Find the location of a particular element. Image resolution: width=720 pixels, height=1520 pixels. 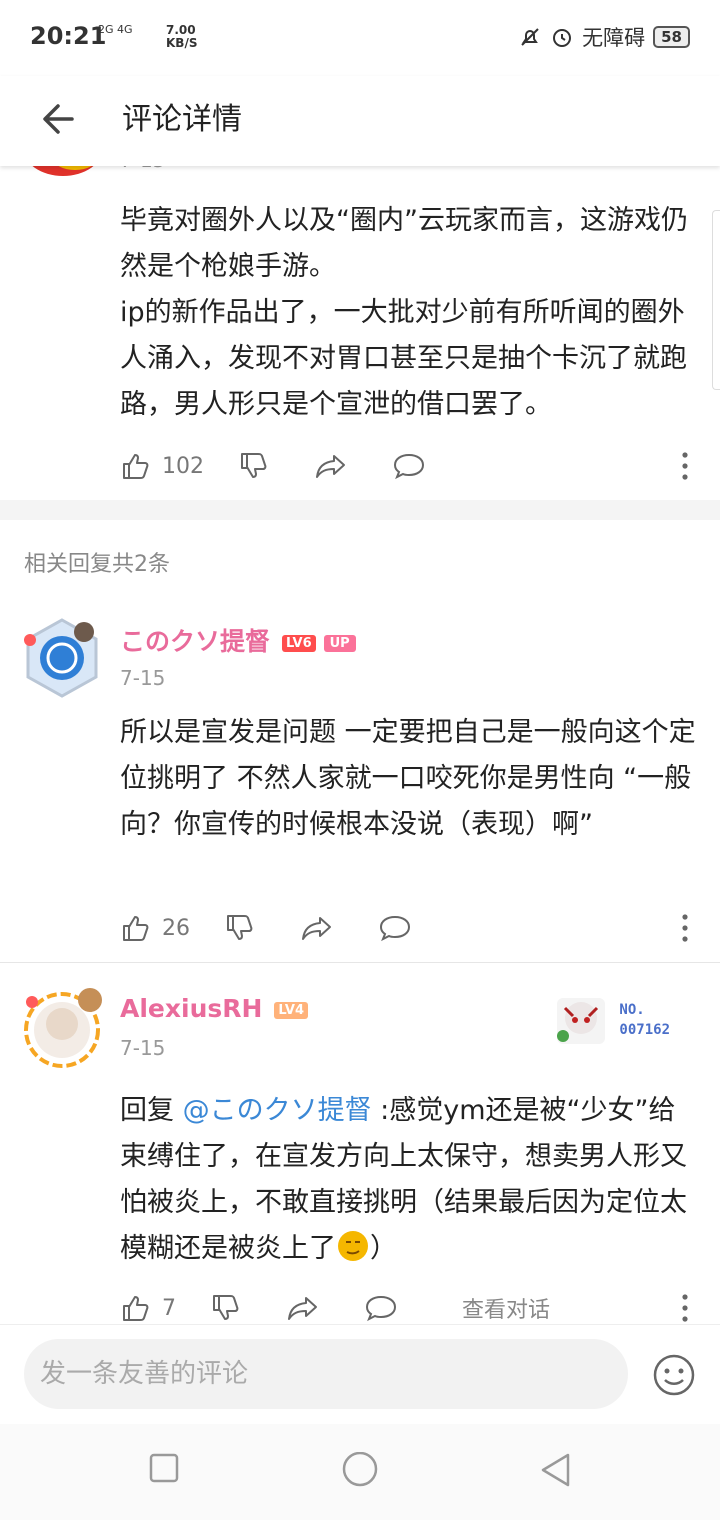

app-header: 评论详情 is located at coordinates (360, 121).